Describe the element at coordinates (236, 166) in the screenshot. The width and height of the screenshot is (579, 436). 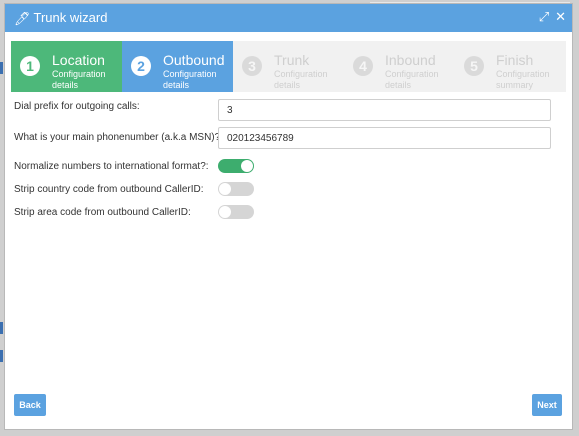
I see `normalize-toggle` at that location.